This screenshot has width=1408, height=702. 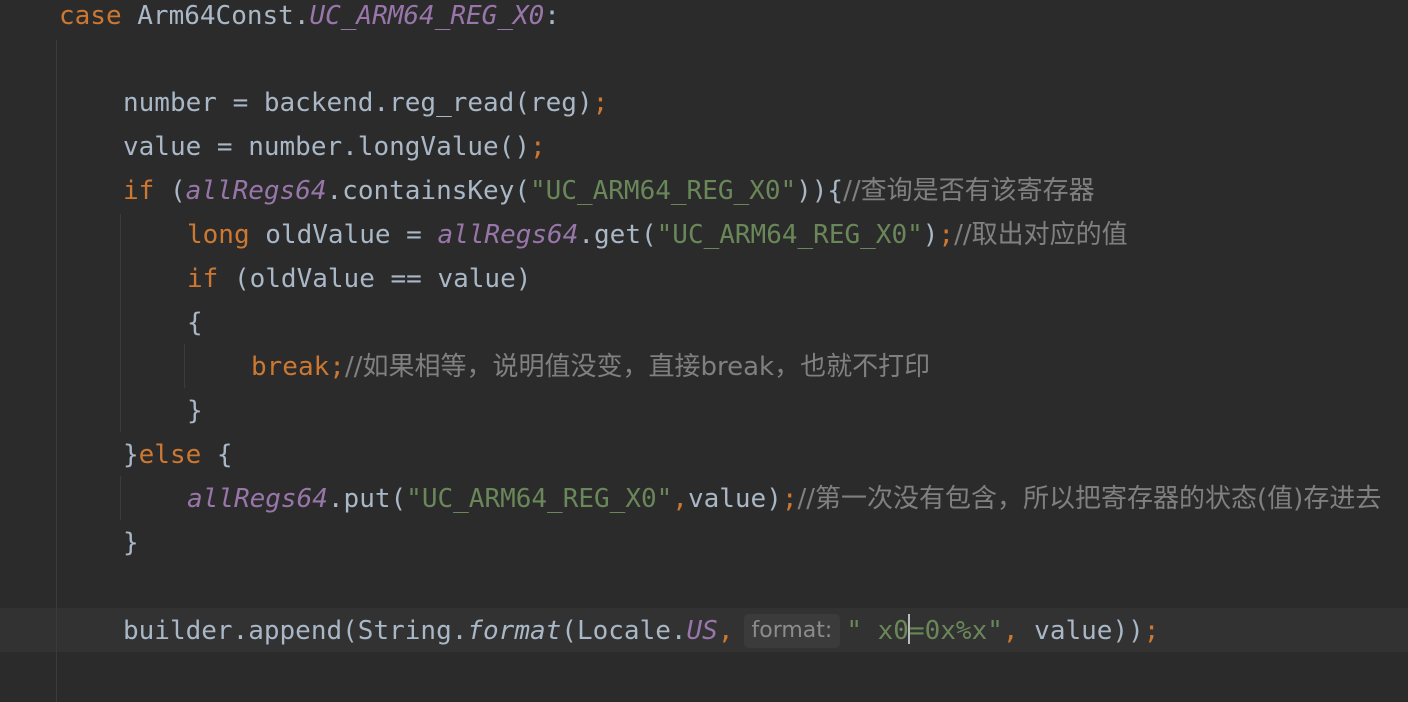 What do you see at coordinates (955, 631) in the screenshot?
I see `string-literal: =0x%x"` at bounding box center [955, 631].